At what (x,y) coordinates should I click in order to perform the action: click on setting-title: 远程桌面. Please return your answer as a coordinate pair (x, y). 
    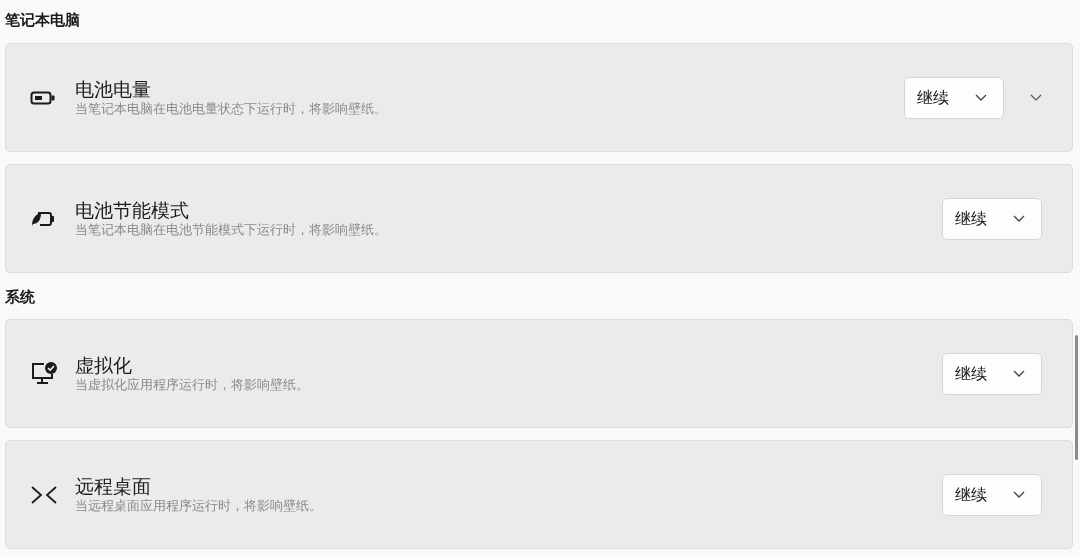
    Looking at the image, I should click on (113, 485).